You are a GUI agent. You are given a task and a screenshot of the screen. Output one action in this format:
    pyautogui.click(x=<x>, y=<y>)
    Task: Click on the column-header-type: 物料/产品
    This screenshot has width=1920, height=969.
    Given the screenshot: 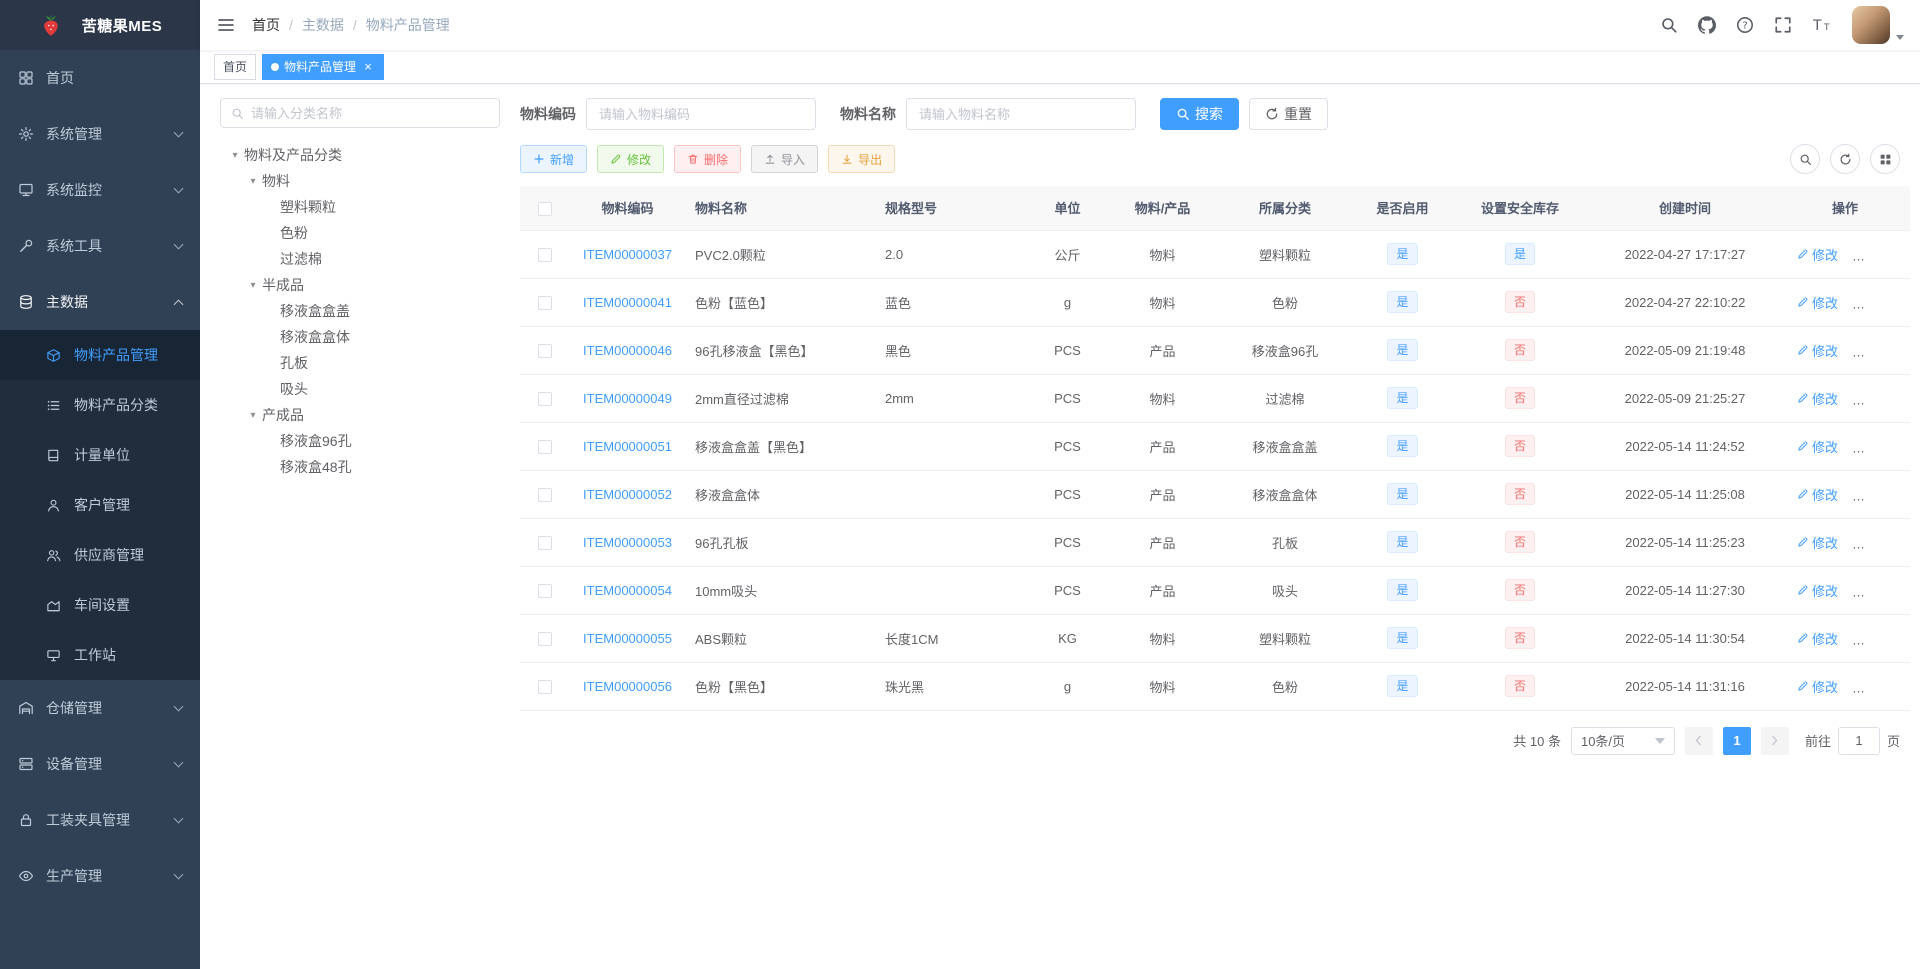 What is the action you would take?
    pyautogui.click(x=1162, y=208)
    